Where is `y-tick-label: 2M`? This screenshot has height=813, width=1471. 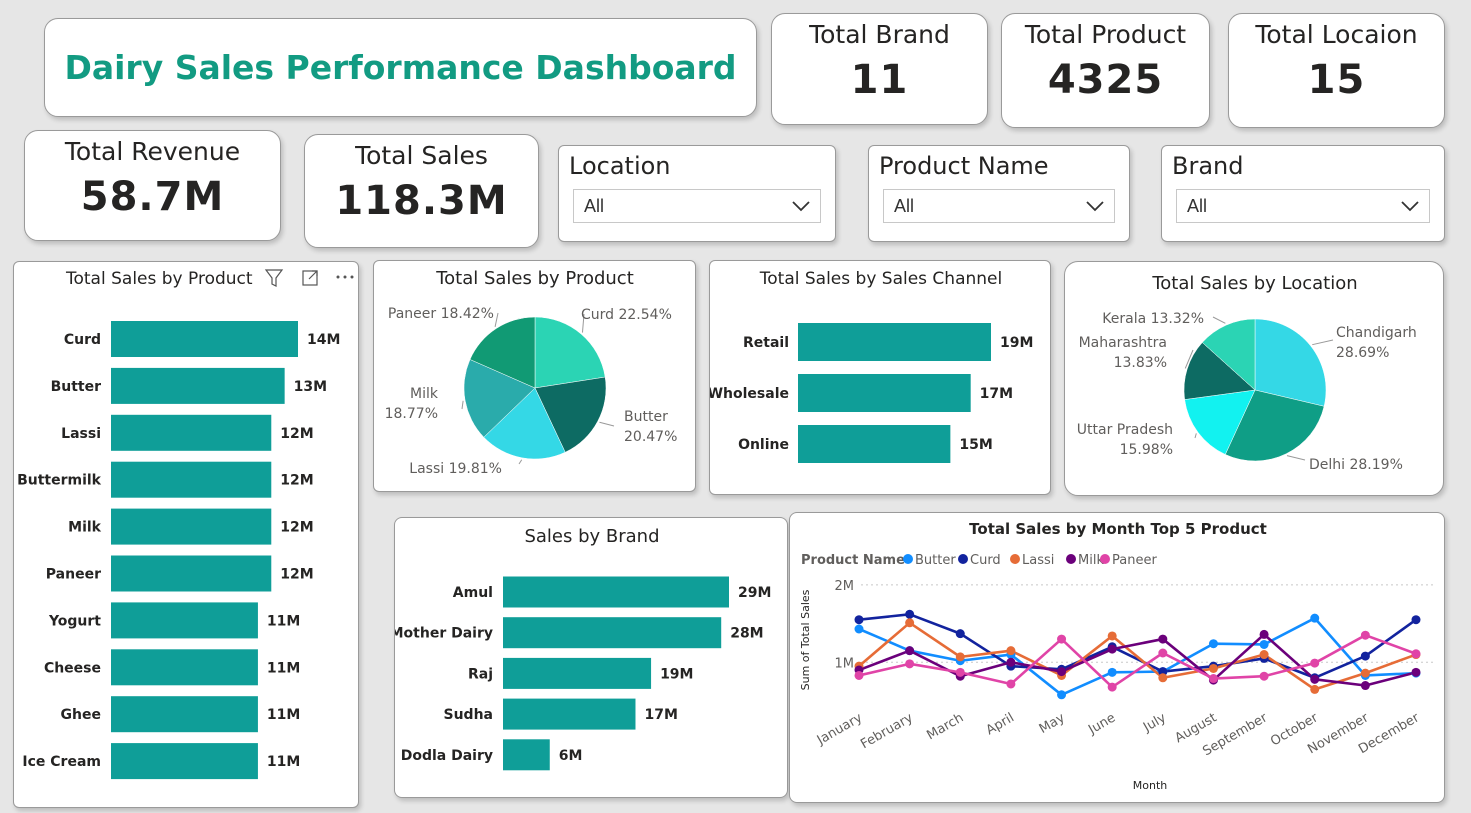 y-tick-label: 2M is located at coordinates (845, 586).